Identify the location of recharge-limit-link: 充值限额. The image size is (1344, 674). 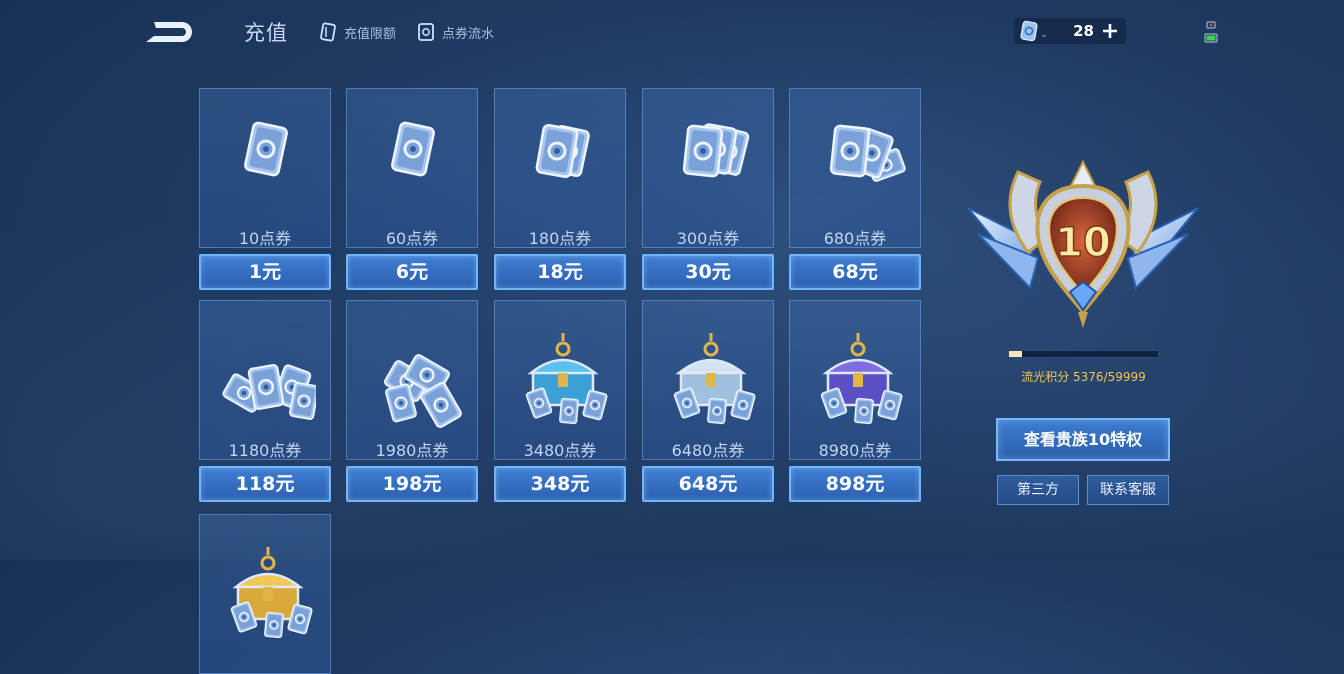
(357, 32).